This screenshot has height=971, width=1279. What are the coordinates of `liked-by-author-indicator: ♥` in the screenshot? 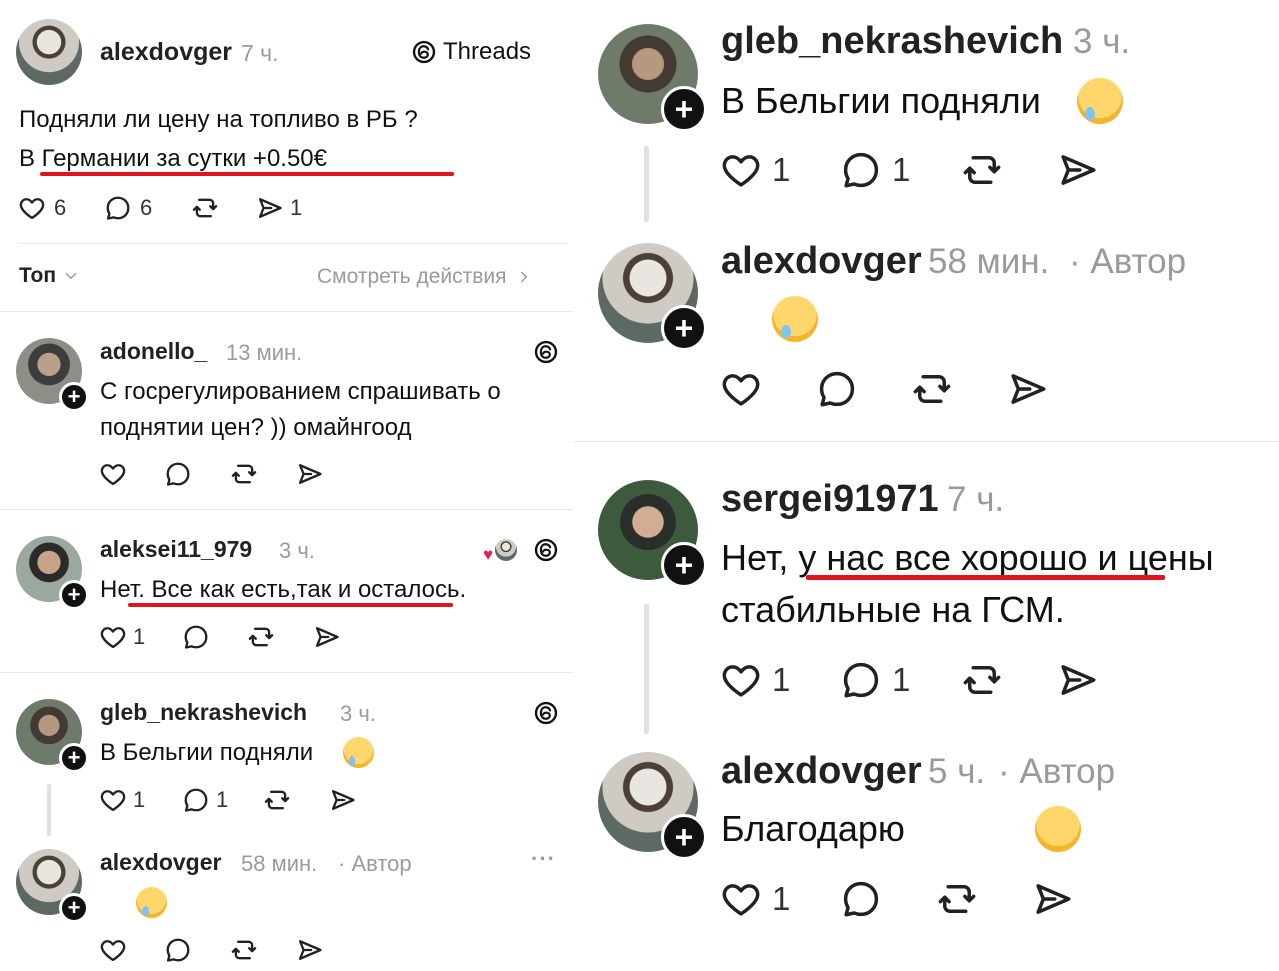 It's located at (501, 551).